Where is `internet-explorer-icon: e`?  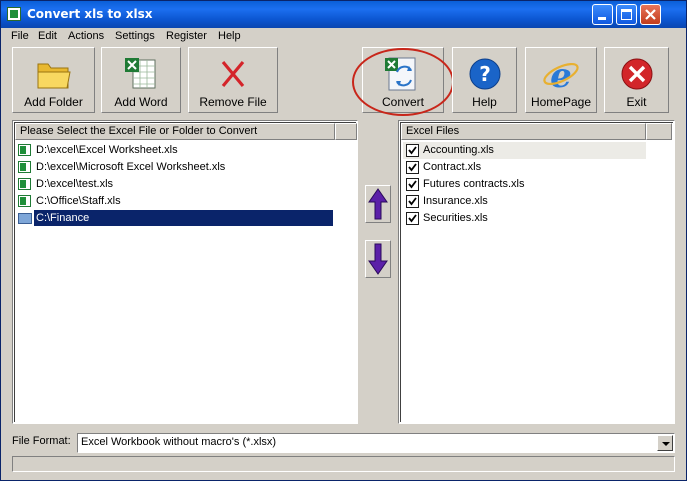
internet-explorer-icon: e is located at coordinates (561, 75).